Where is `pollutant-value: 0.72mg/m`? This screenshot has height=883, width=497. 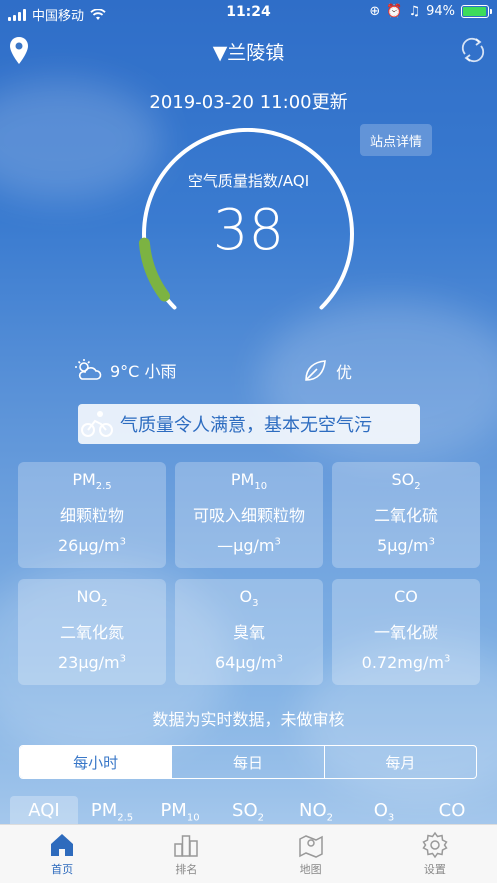 pollutant-value: 0.72mg/m is located at coordinates (402, 662).